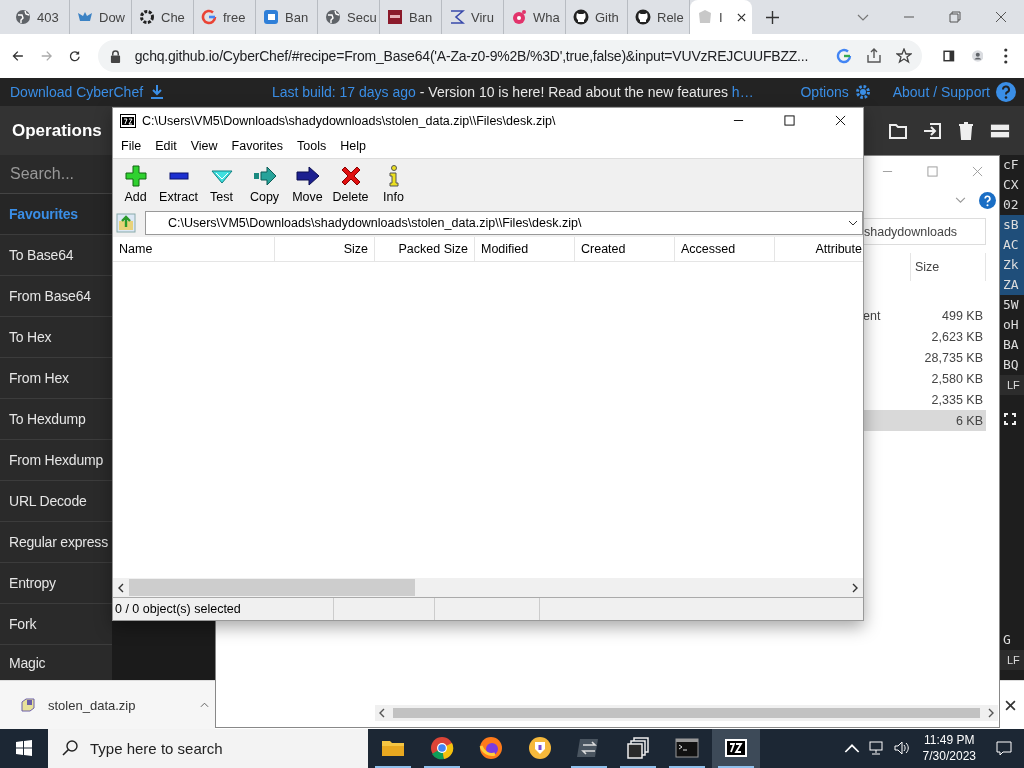 The height and width of the screenshot is (768, 1024). Describe the element at coordinates (56, 662) in the screenshot. I see `operation-item: Magic` at that location.